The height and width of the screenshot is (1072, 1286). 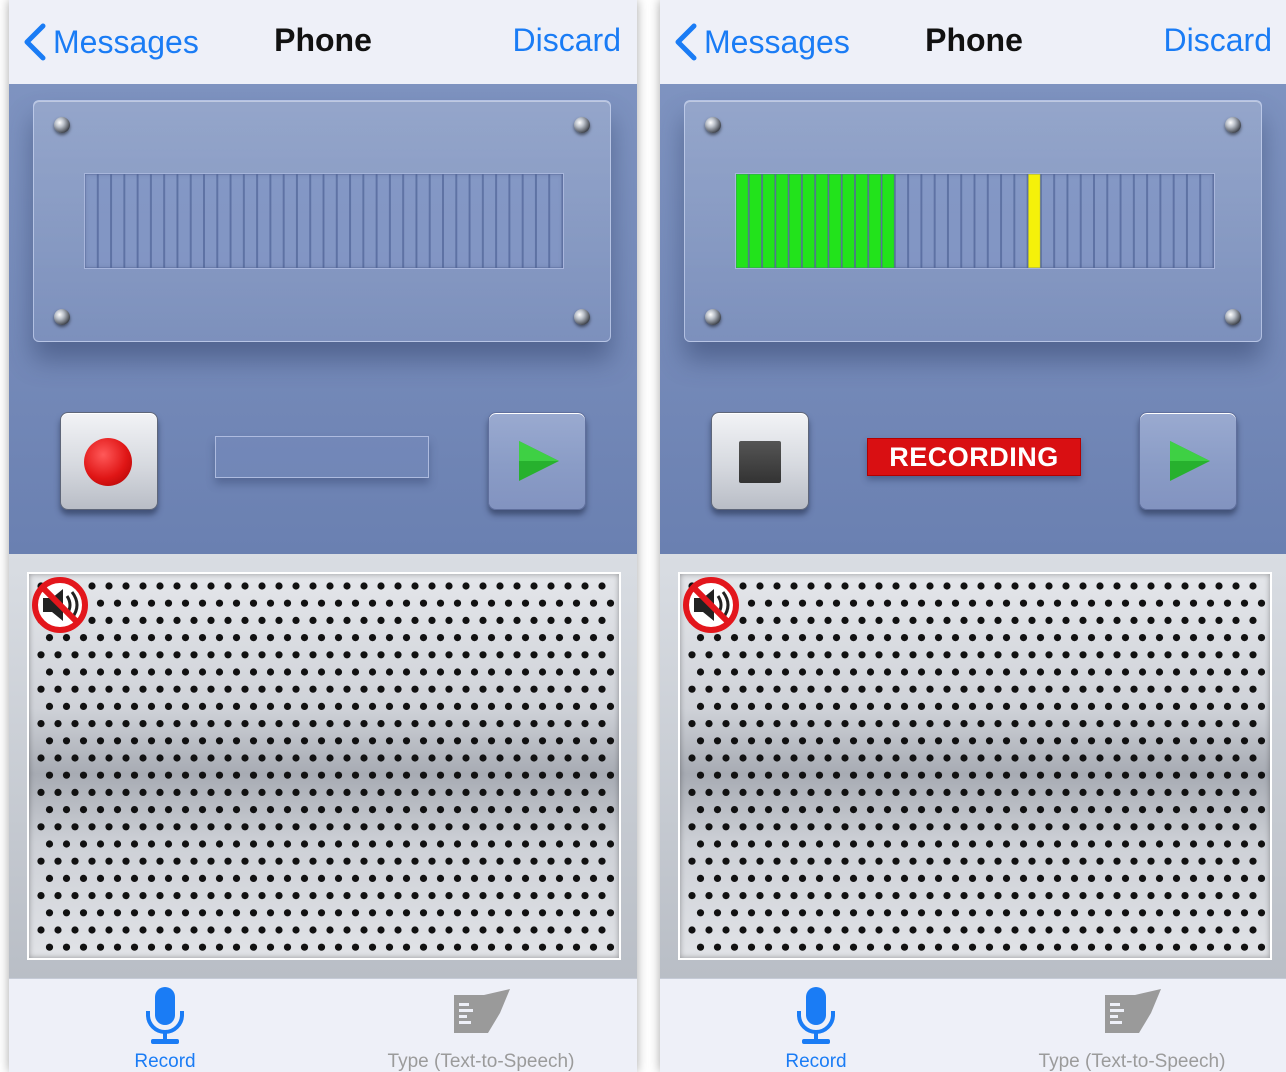 What do you see at coordinates (109, 461) in the screenshot?
I see `record-button` at bounding box center [109, 461].